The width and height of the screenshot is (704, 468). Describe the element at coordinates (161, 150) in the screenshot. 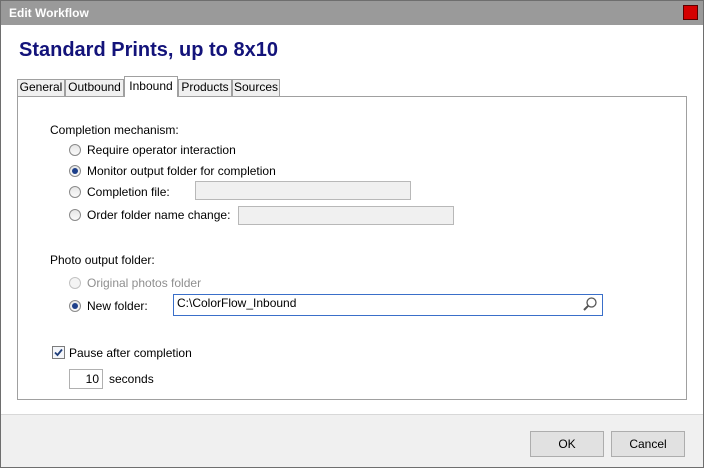

I see `require-operator-label: Require operator interaction` at that location.